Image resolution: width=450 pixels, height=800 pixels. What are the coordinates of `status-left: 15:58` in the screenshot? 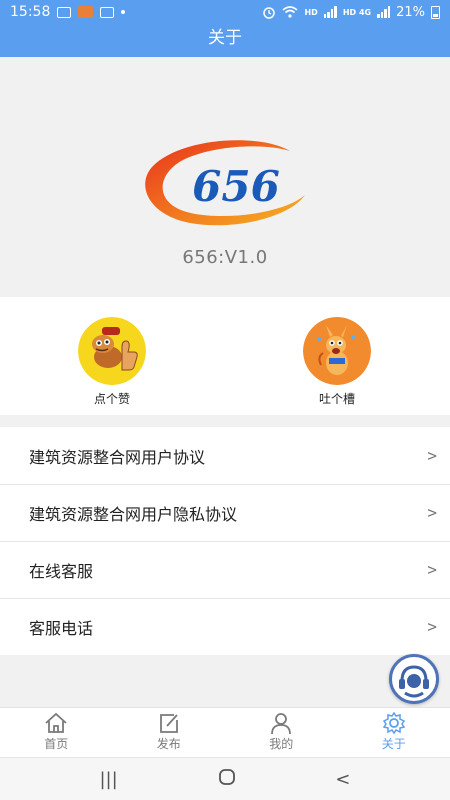 It's located at (68, 12).